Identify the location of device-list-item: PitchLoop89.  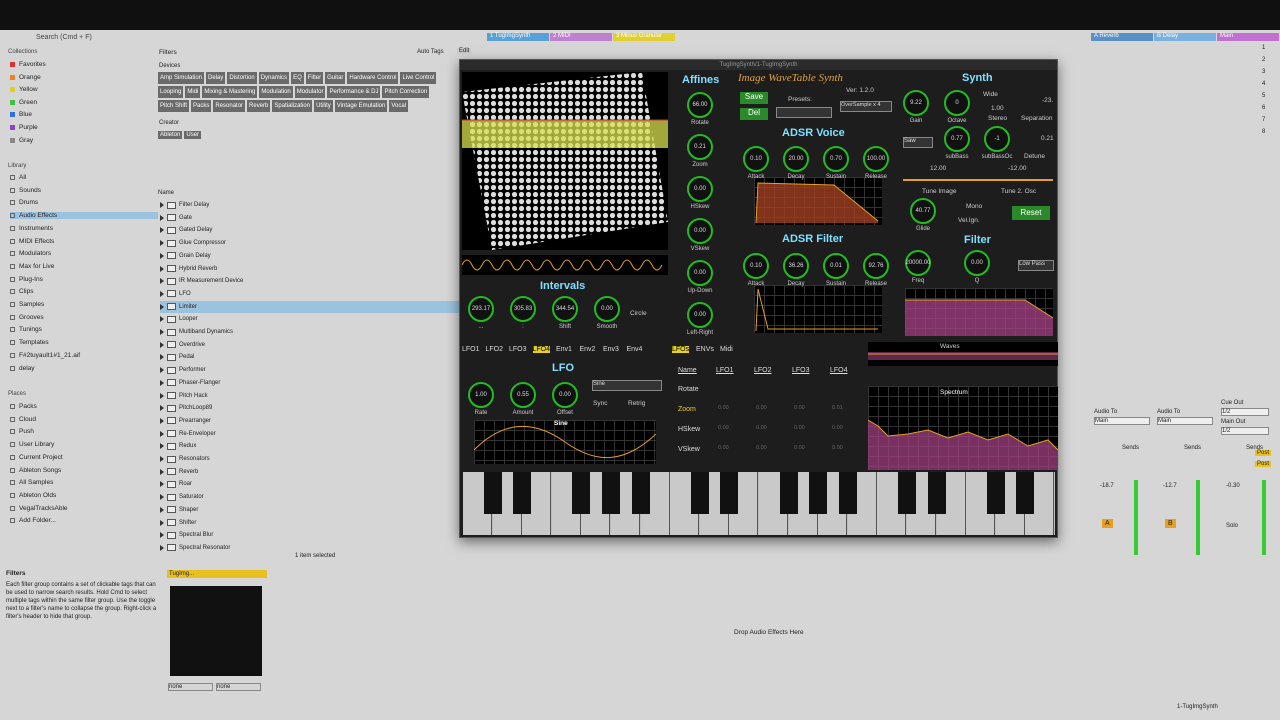
(320, 408).